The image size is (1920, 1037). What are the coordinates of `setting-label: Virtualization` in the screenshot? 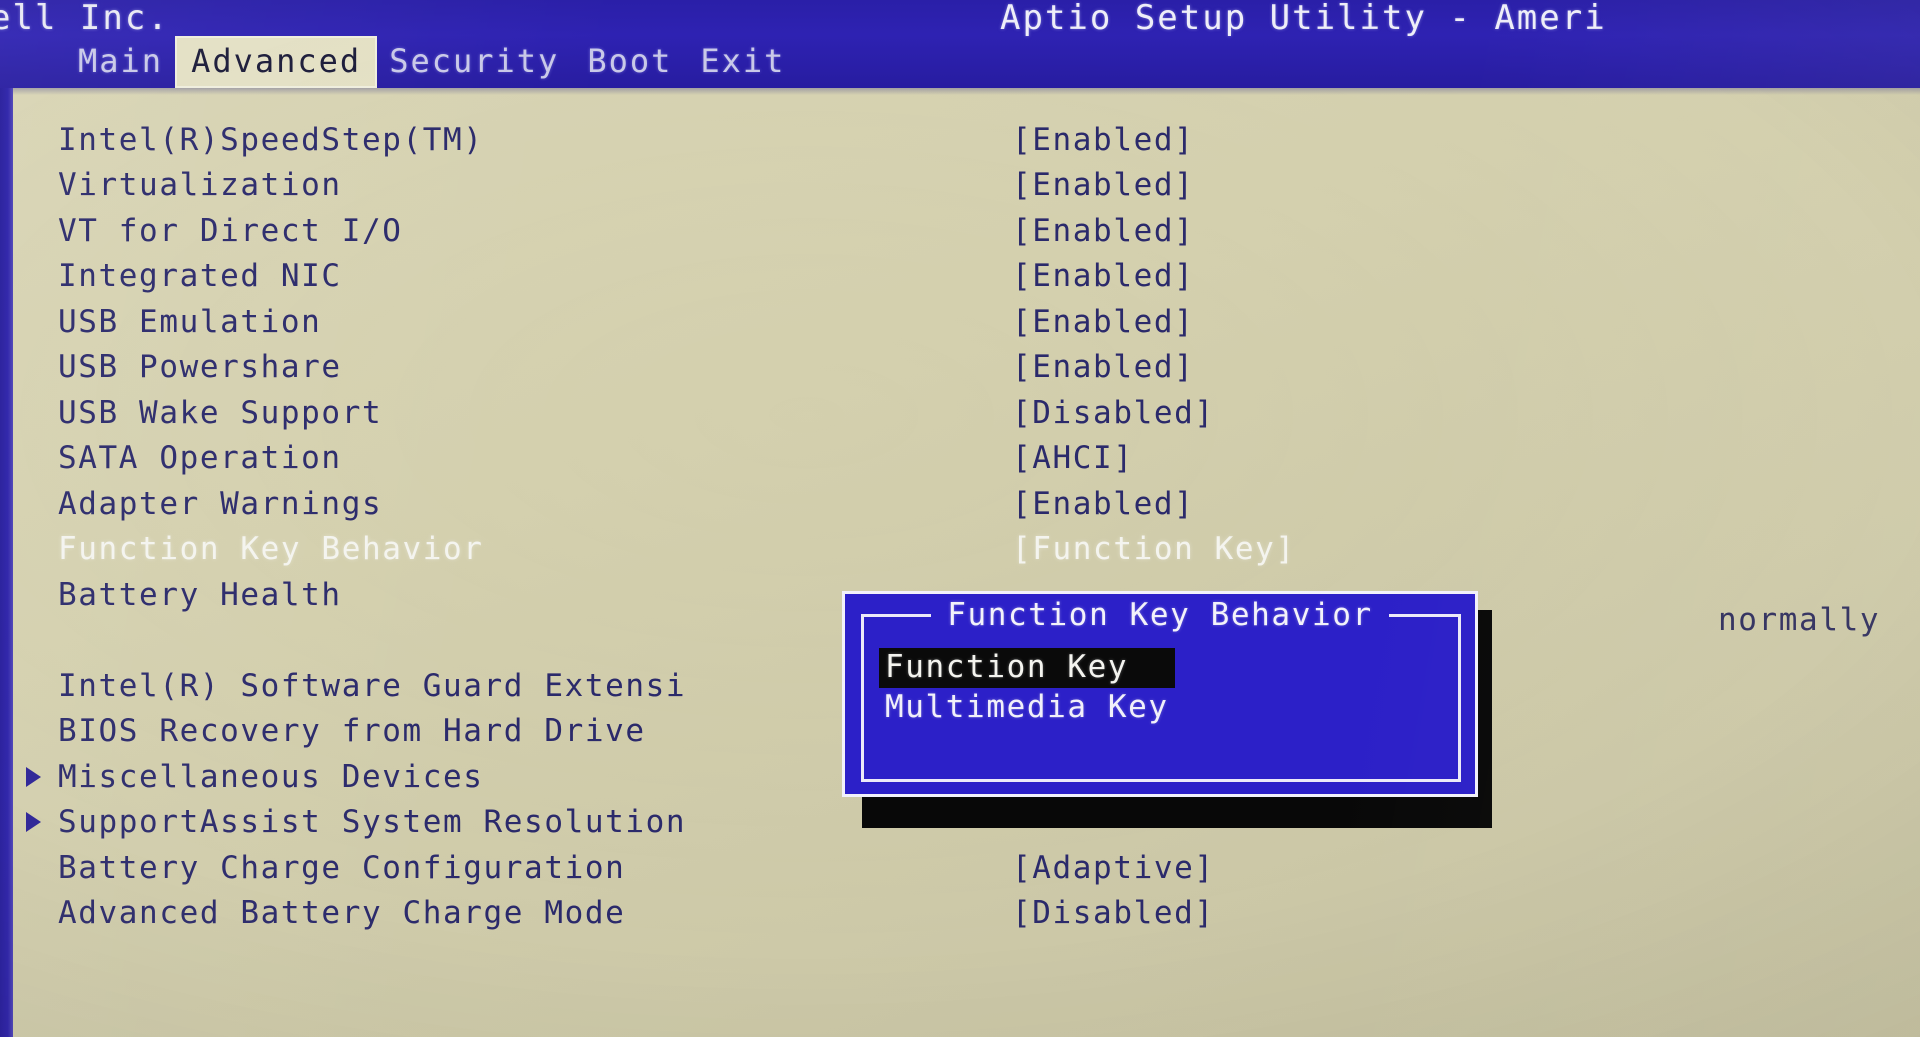 It's located at (200, 185).